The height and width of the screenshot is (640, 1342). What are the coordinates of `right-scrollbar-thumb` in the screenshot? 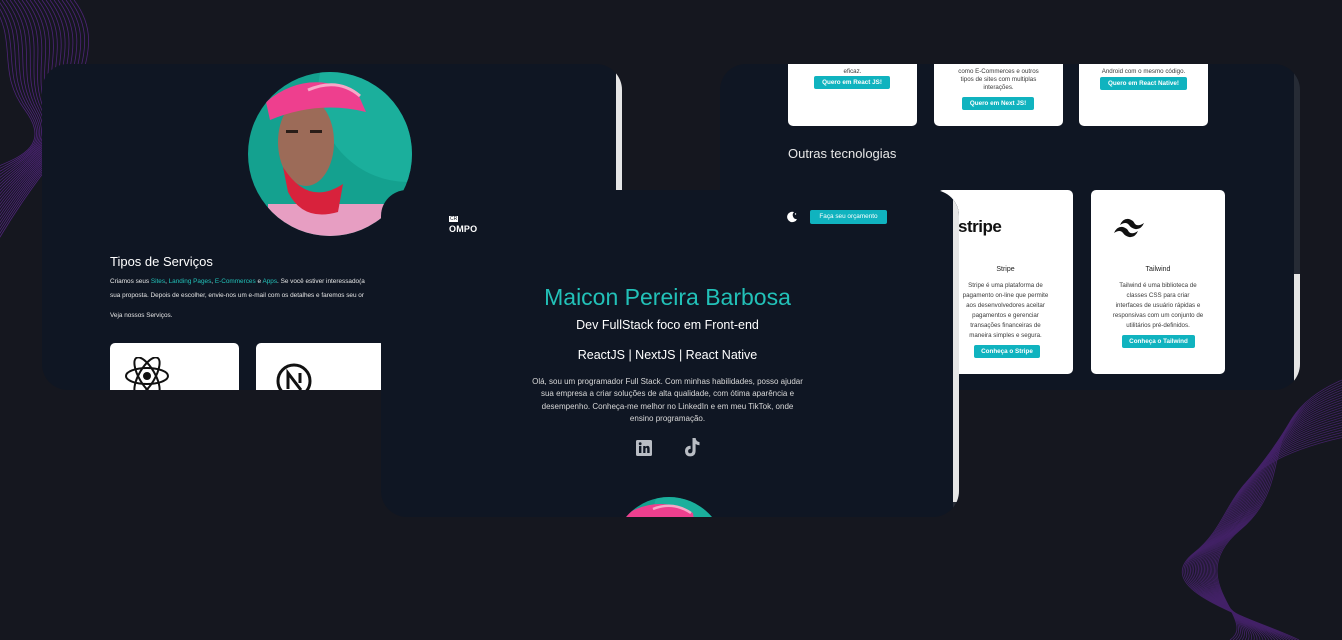 It's located at (1297, 332).